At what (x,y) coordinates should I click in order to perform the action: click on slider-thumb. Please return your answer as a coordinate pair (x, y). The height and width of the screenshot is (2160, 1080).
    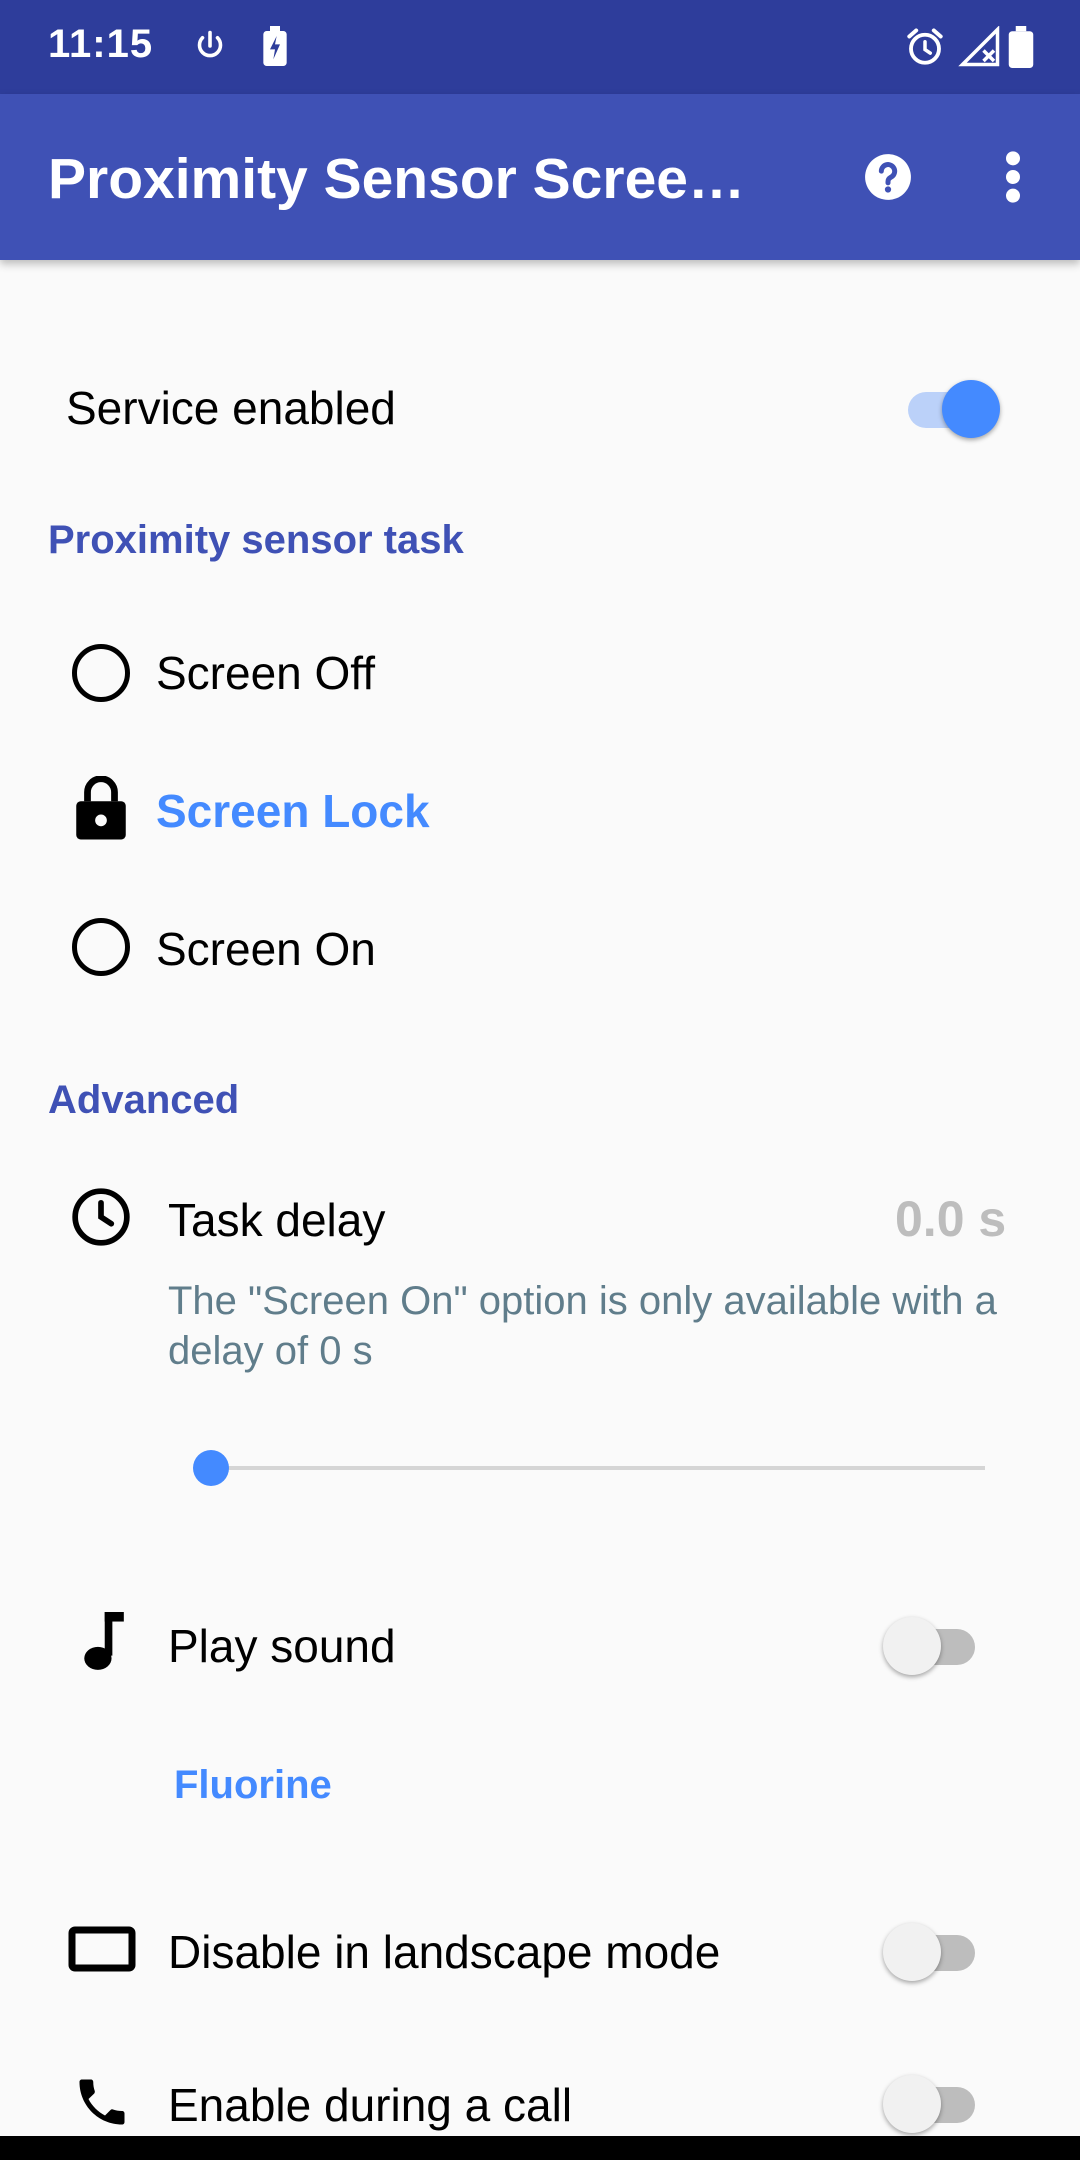
    Looking at the image, I should click on (211, 1468).